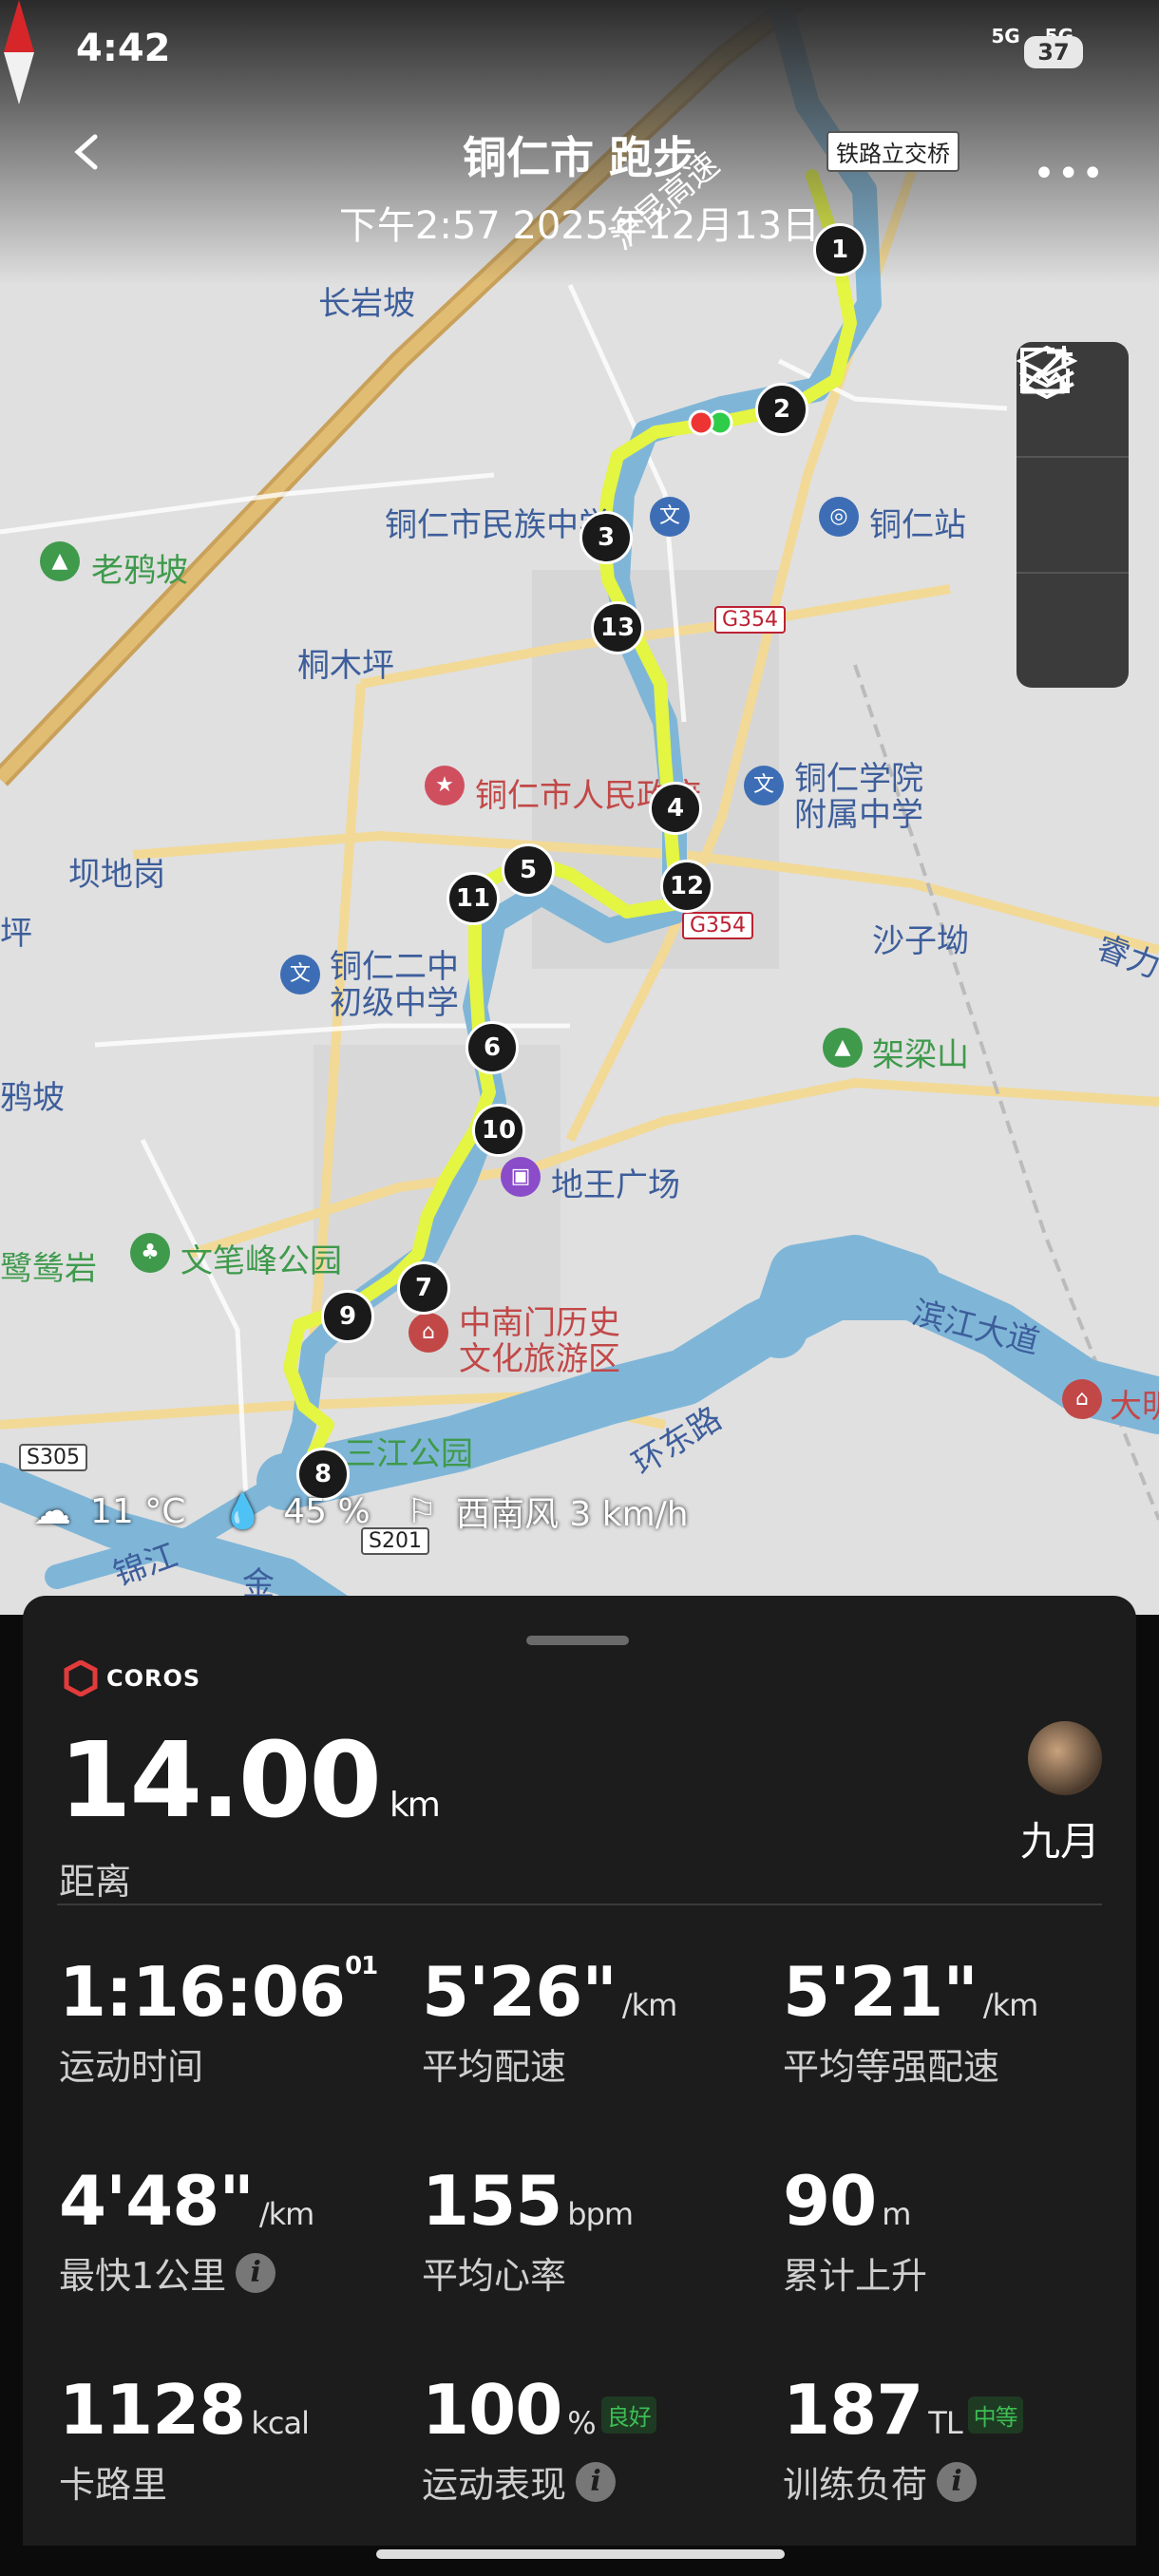 The image size is (1159, 2576). I want to click on weather-bar: ☁ 11 °C 💧 45 % ⚐ 西南风 3 km/h, so click(361, 1511).